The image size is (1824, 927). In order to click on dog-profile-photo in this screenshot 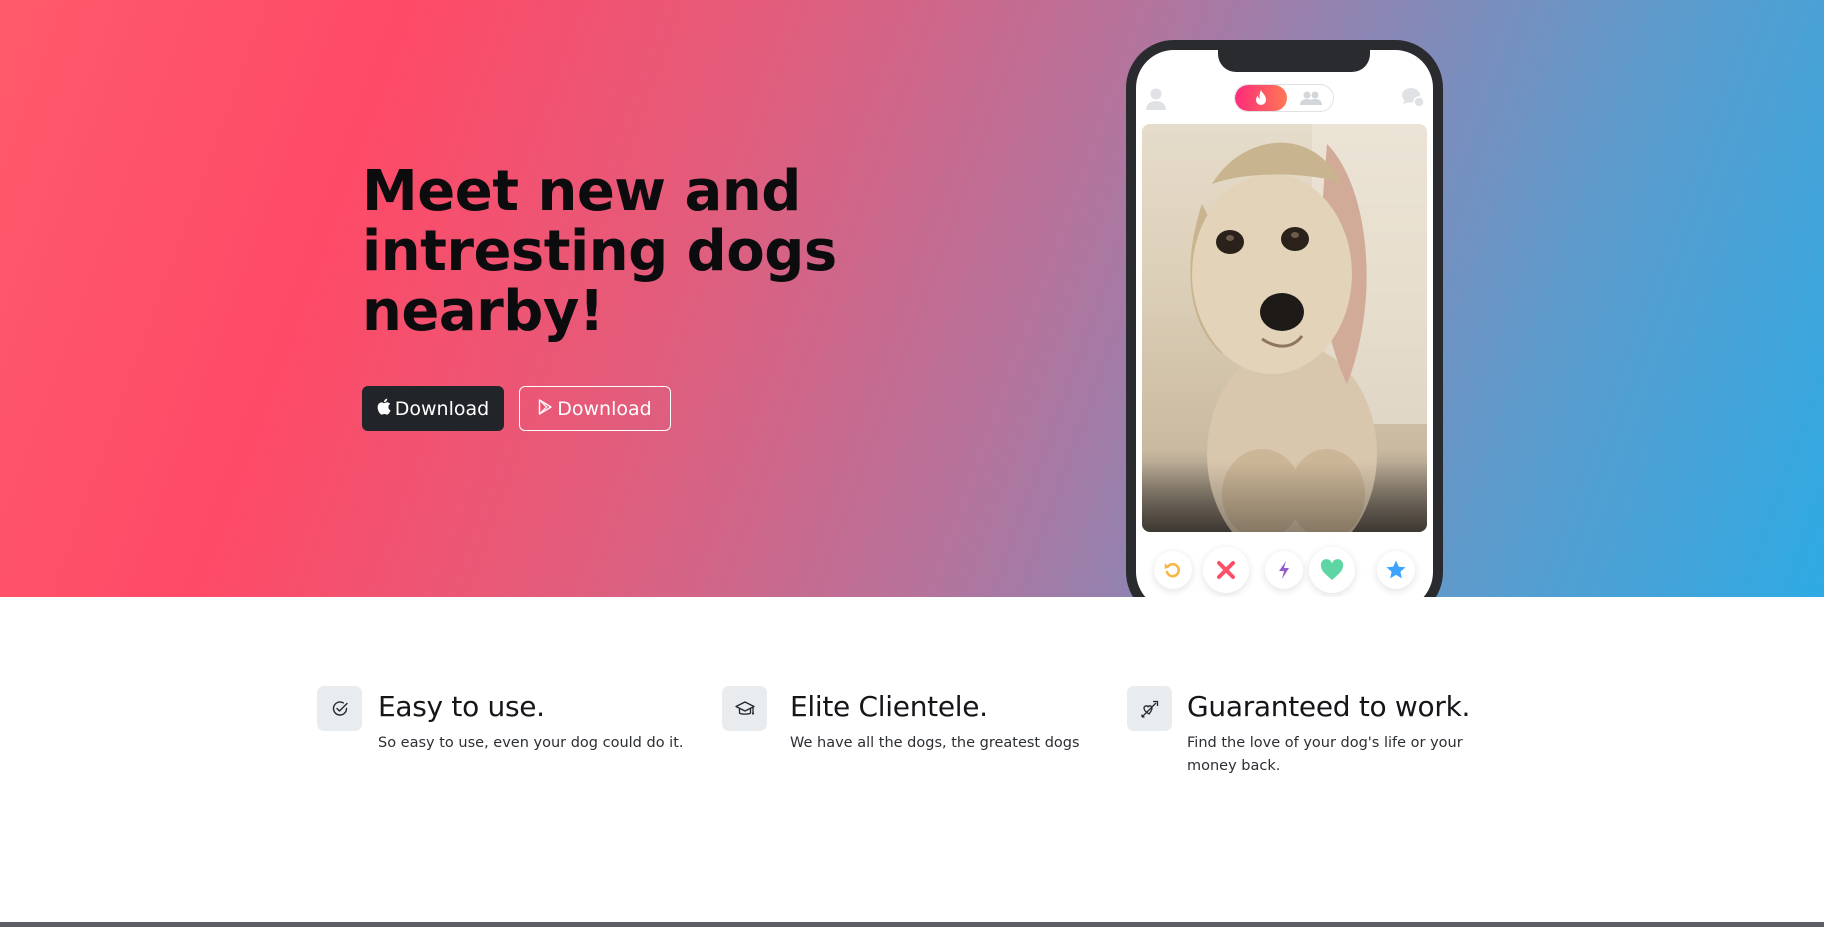, I will do `click(1284, 328)`.